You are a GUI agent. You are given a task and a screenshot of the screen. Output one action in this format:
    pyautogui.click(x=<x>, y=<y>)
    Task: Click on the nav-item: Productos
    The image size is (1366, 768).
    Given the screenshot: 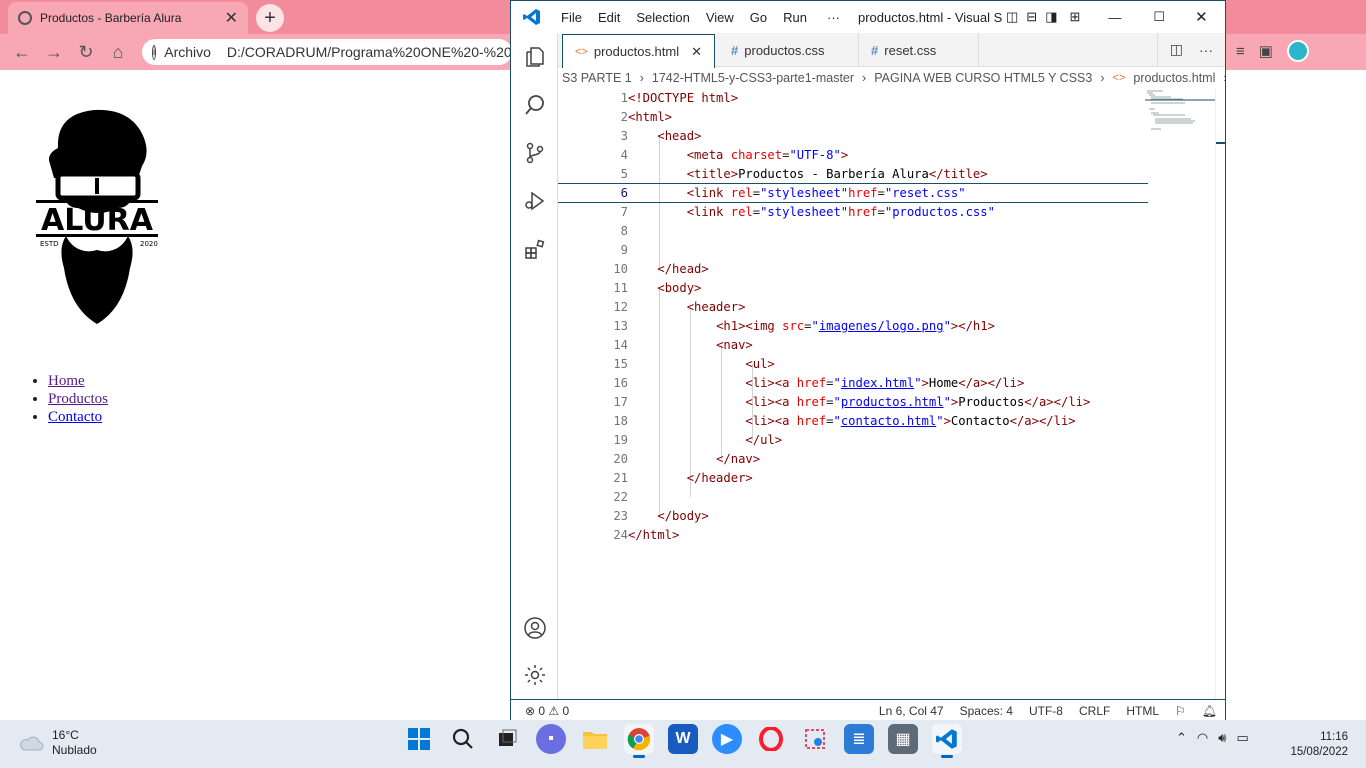 What is the action you would take?
    pyautogui.click(x=78, y=399)
    